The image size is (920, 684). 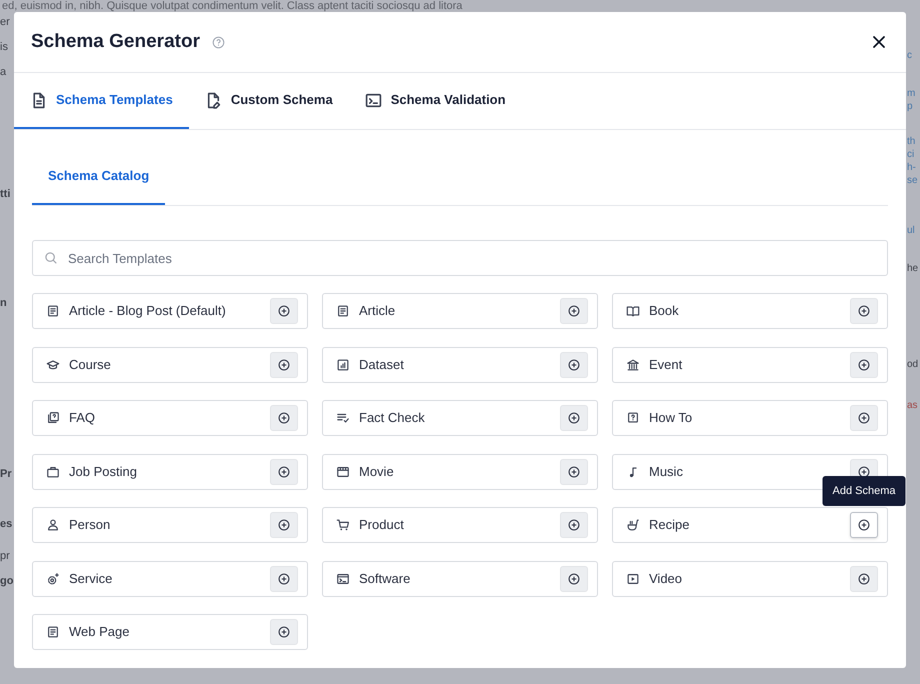 I want to click on background-text: od, so click(x=912, y=365).